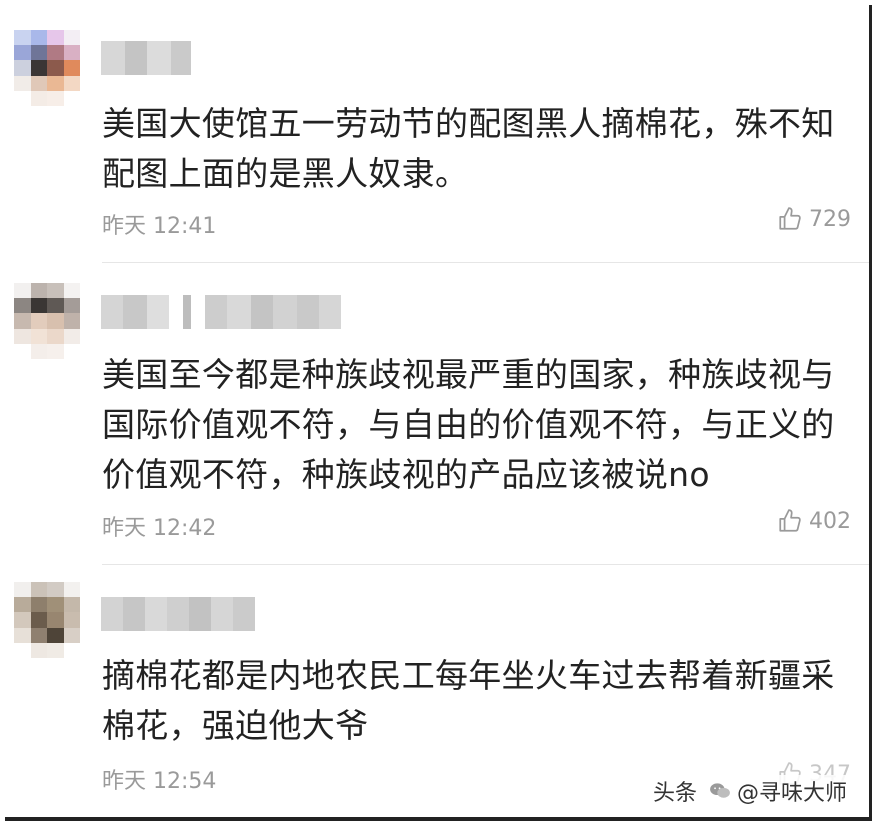  Describe the element at coordinates (468, 148) in the screenshot. I see `comment-text: 美国大使馆五一劳动节的配图黑人摘棉花，殊不知配图上面的是黑人奴隶。` at that location.